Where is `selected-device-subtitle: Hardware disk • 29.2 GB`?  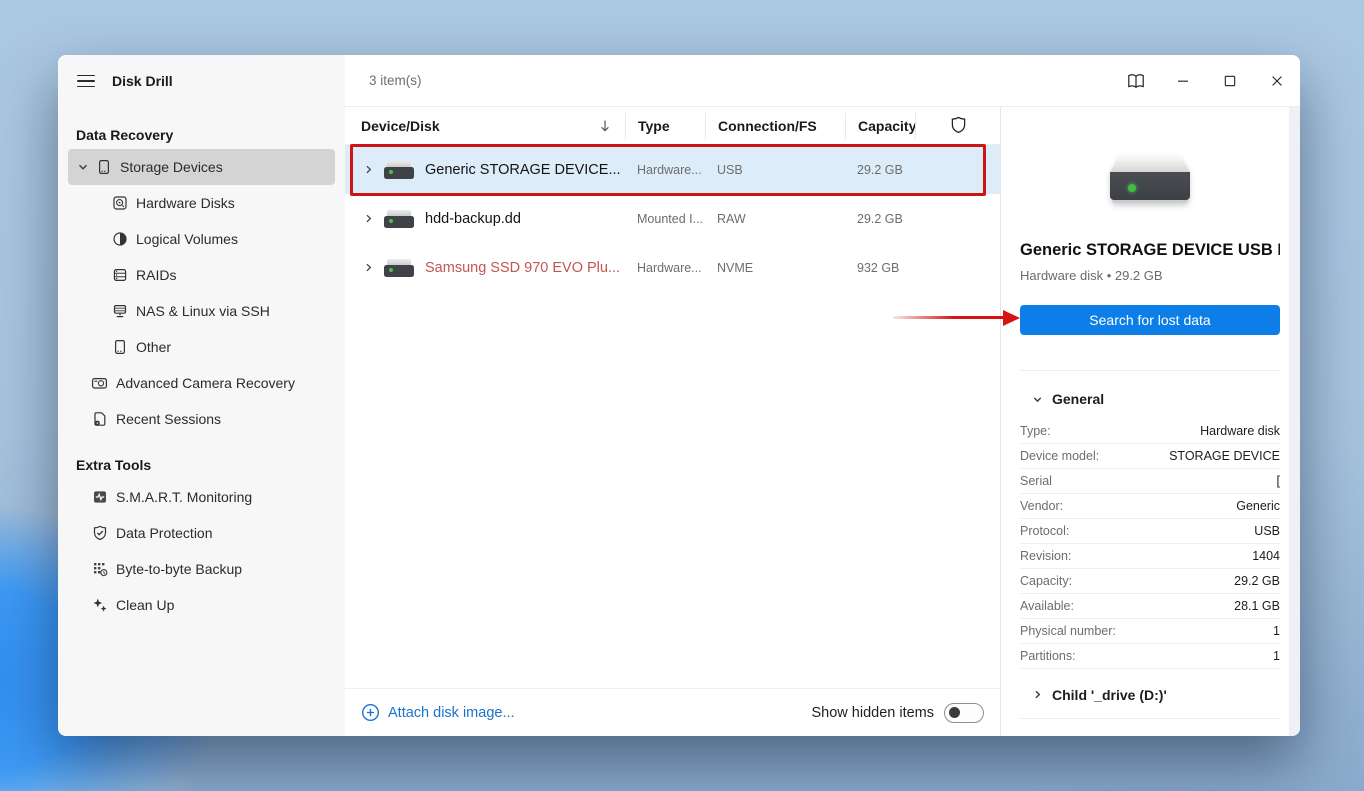
selected-device-subtitle: Hardware disk • 29.2 GB is located at coordinates (1091, 275).